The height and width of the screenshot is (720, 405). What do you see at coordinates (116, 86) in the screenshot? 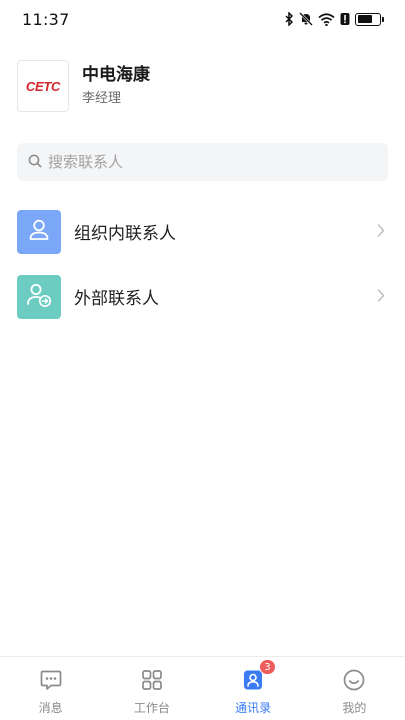
I see `org-info: 中电海康 李经理` at bounding box center [116, 86].